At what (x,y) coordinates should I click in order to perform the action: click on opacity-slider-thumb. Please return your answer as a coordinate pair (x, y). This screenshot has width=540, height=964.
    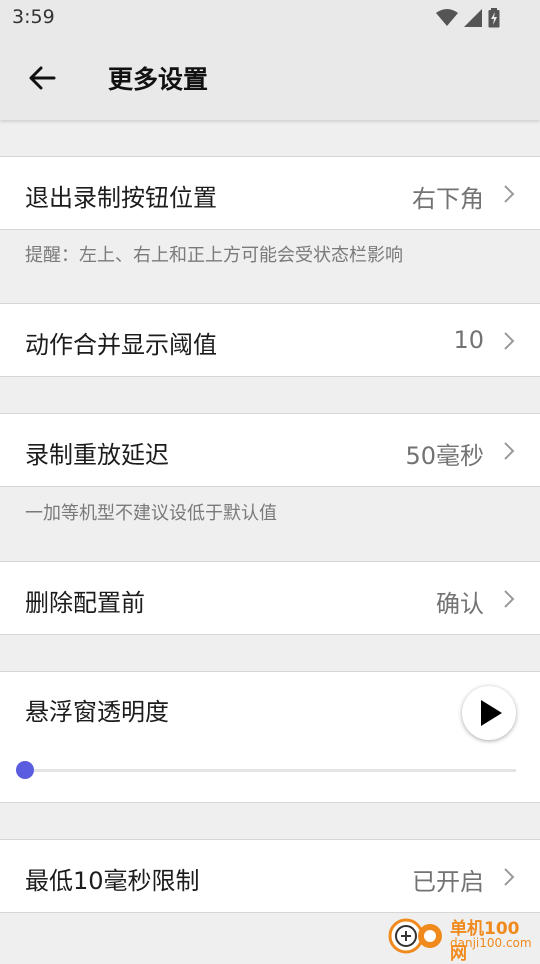
    Looking at the image, I should click on (25, 770).